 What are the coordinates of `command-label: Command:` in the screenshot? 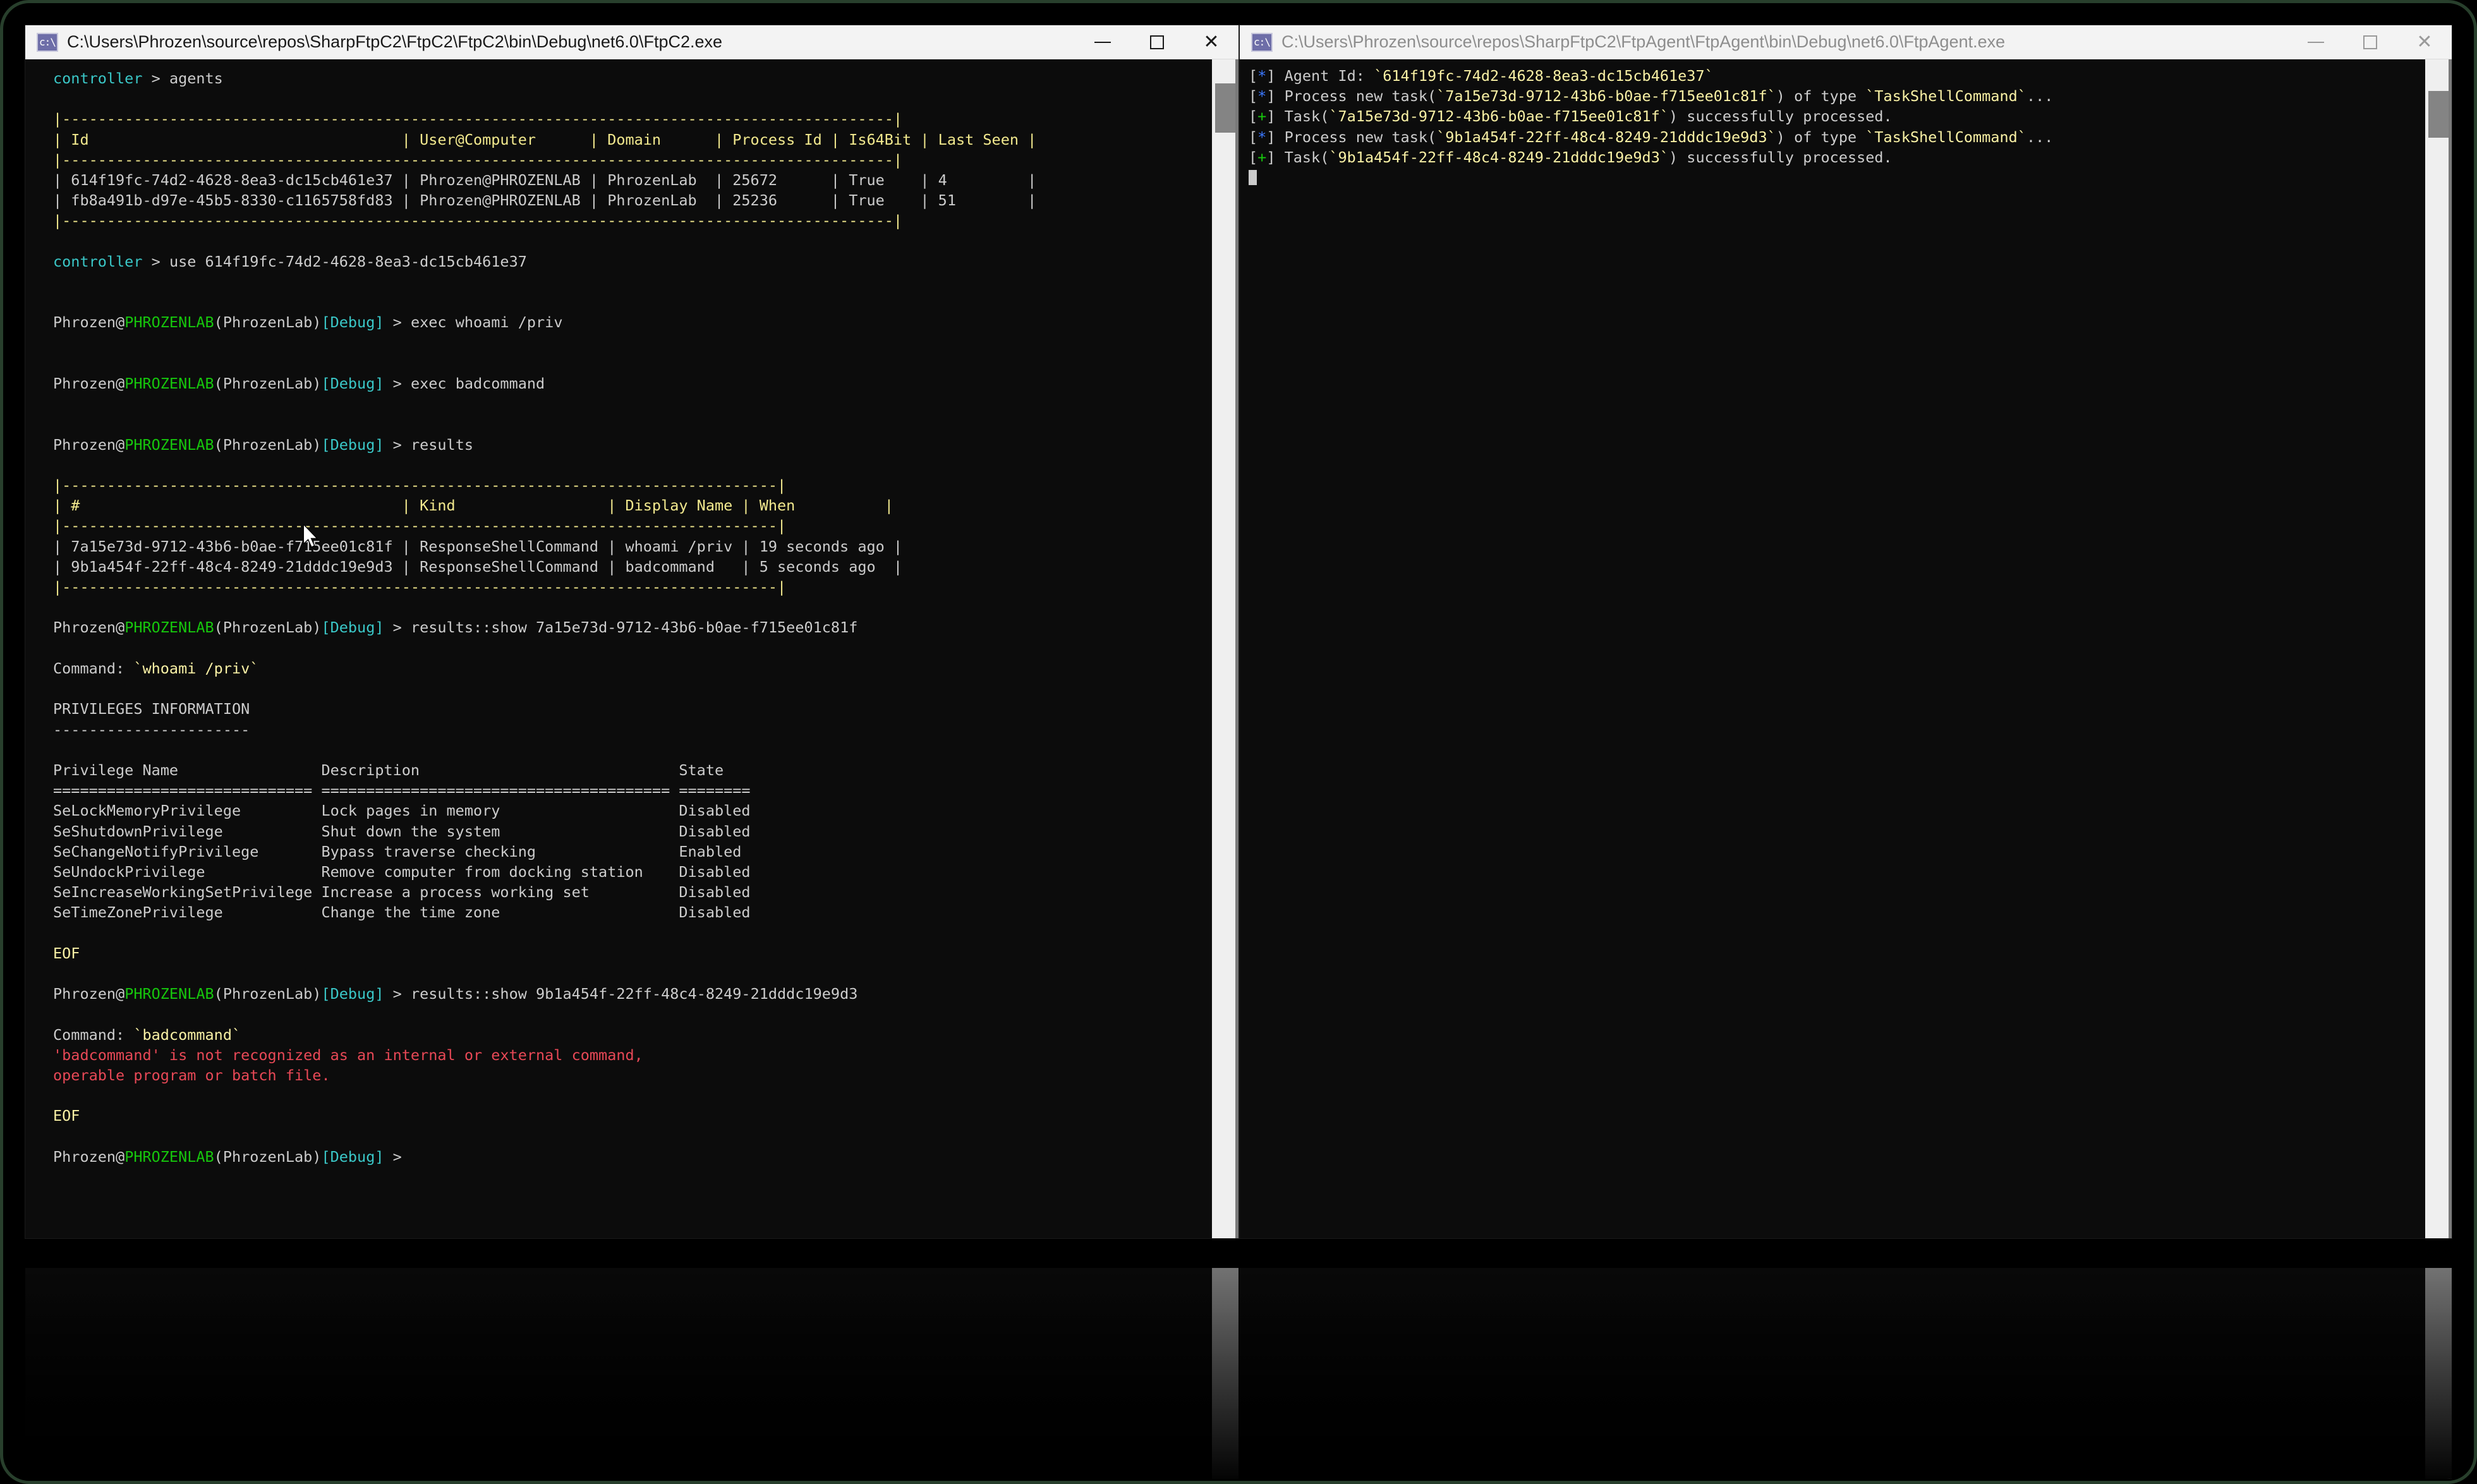 It's located at (93, 668).